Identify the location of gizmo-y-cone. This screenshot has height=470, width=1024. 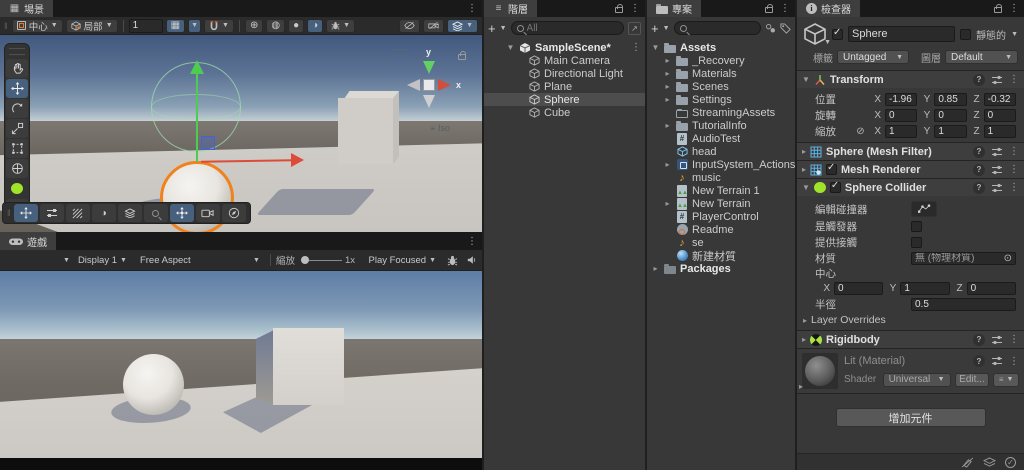
(429, 70).